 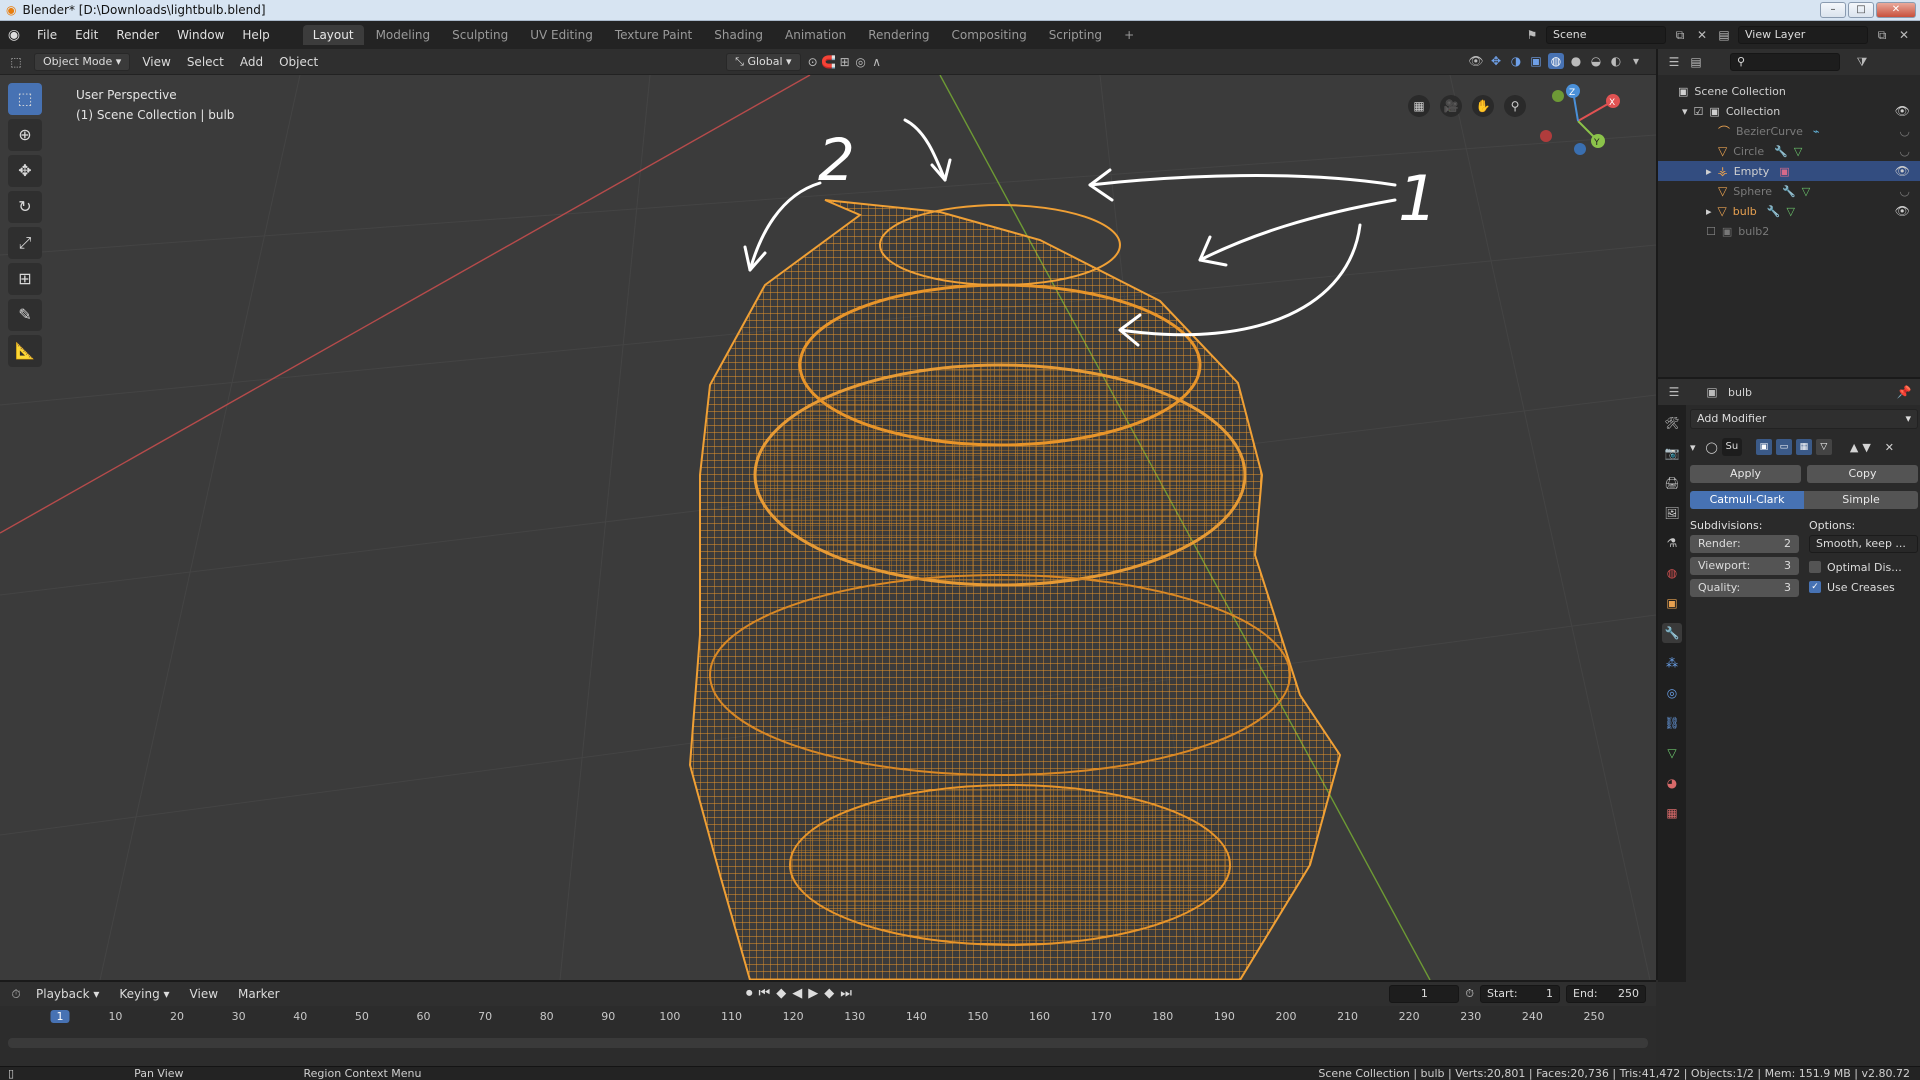 What do you see at coordinates (1803, 447) in the screenshot?
I see `render-toggle-icon: ▦` at bounding box center [1803, 447].